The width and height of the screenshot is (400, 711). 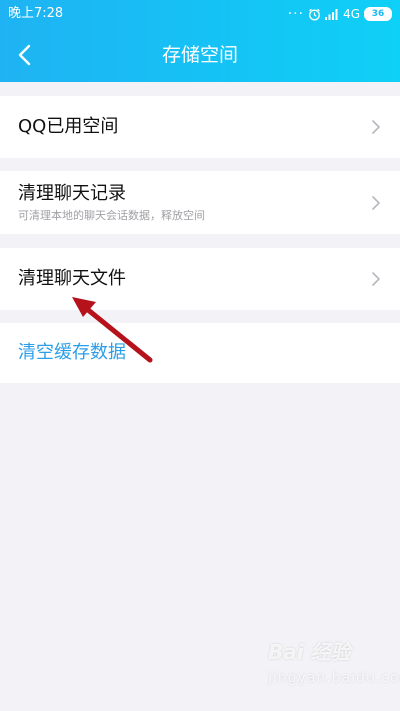 What do you see at coordinates (334, 678) in the screenshot?
I see `watermark-url: jingyan.baidu.com` at bounding box center [334, 678].